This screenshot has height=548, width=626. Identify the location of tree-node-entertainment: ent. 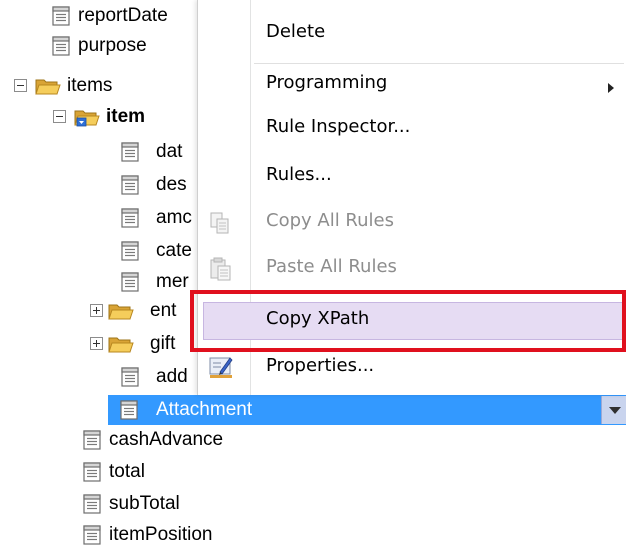
(142, 311).